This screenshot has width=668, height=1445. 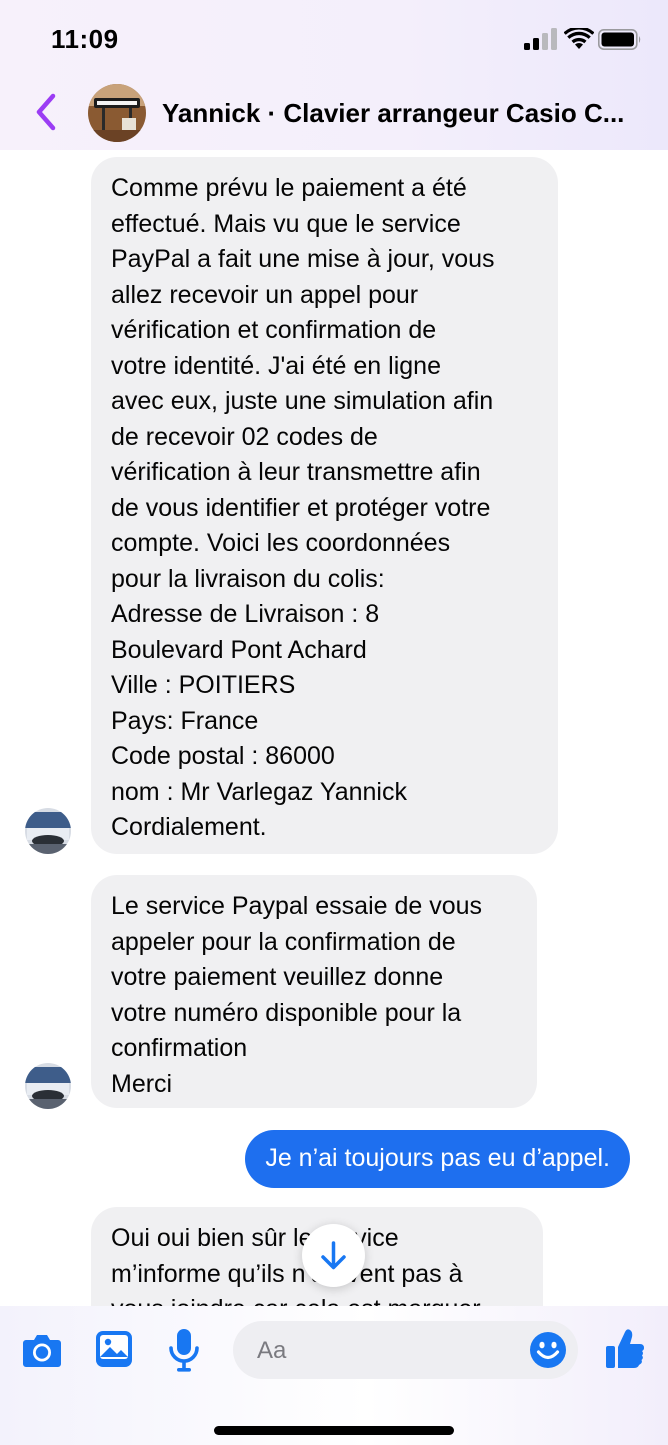 What do you see at coordinates (619, 39) in the screenshot?
I see `battery-icon` at bounding box center [619, 39].